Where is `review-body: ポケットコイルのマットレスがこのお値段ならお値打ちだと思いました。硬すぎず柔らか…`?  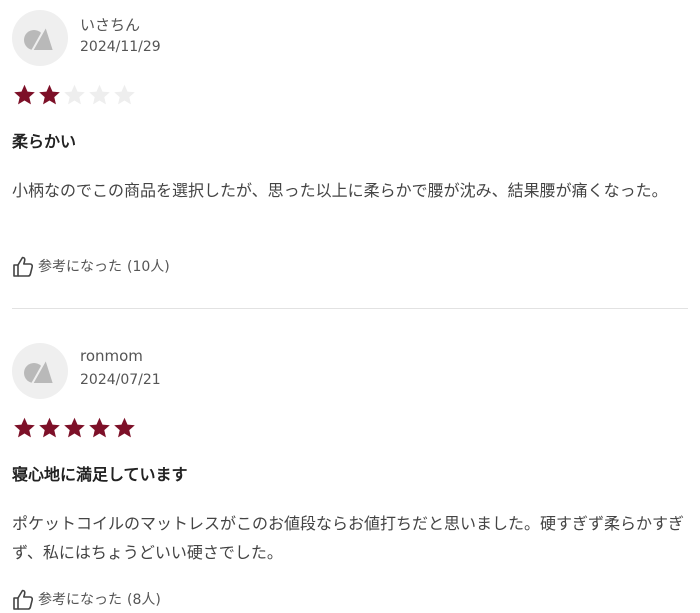
review-body: ポケットコイルのマットレスがこのお値段ならお値打ちだと思いました。硬すぎず柔らか… is located at coordinates (348, 538).